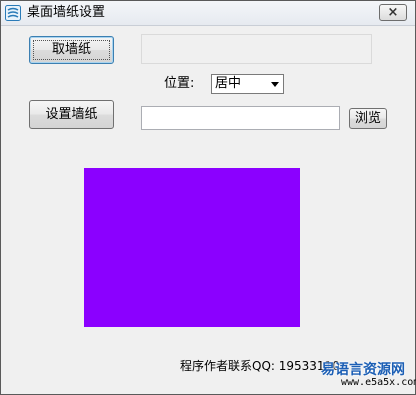 This screenshot has width=416, height=395. Describe the element at coordinates (208, 13) in the screenshot. I see `title-bar: 桌面墙纸设置 ×` at that location.